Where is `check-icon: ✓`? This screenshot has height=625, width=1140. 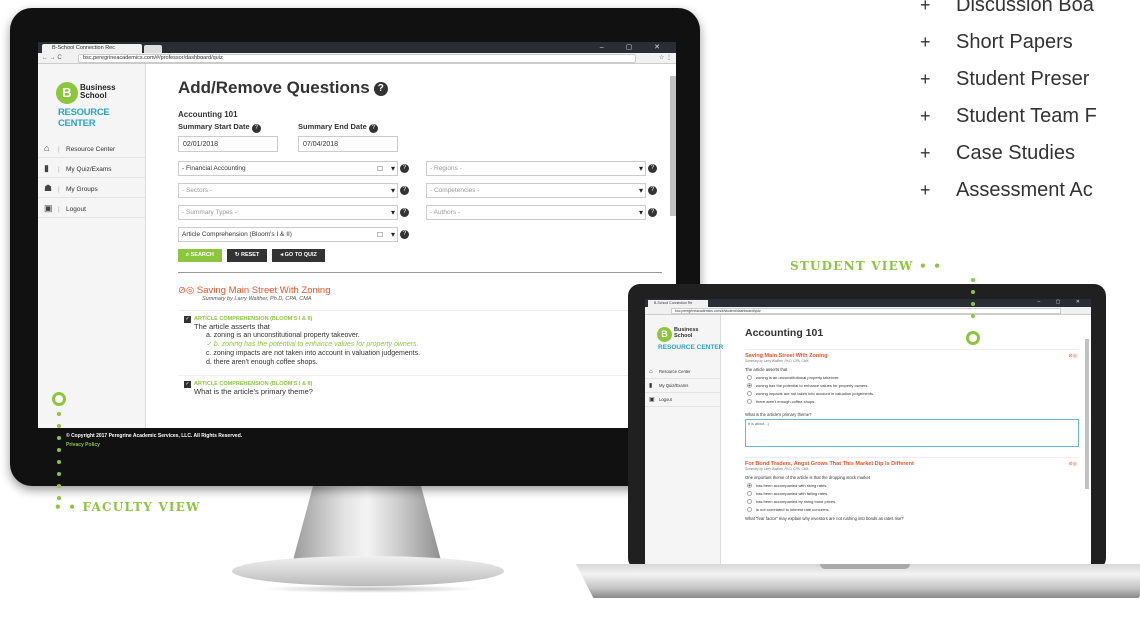
check-icon: ✓ is located at coordinates (210, 344).